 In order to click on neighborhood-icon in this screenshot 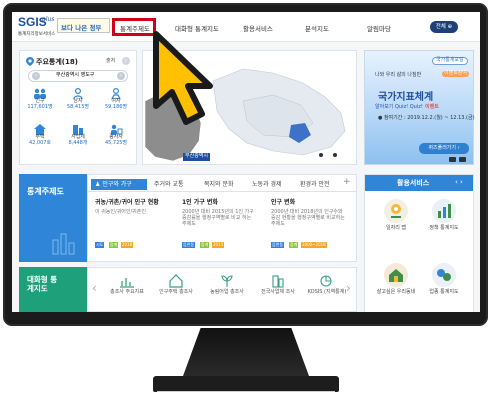, I will do `click(396, 275)`.